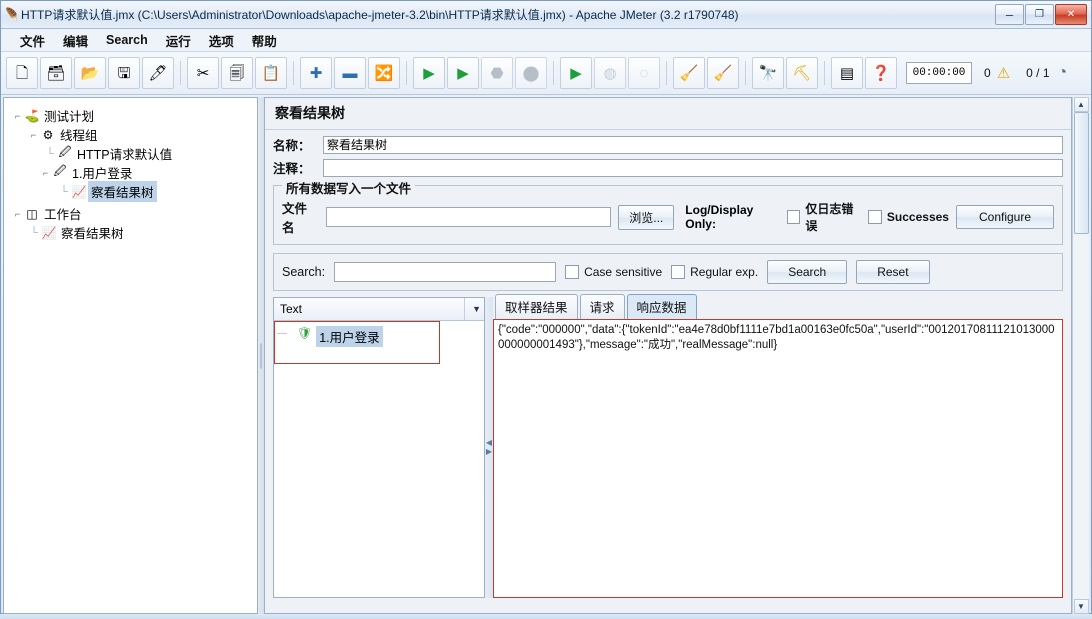  What do you see at coordinates (1081, 606) in the screenshot?
I see `scroll-down-arrow-icon: ▼` at bounding box center [1081, 606].